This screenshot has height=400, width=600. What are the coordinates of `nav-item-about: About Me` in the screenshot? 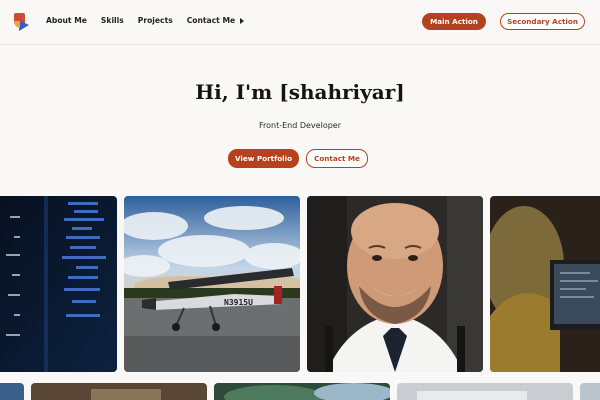 It's located at (66, 20).